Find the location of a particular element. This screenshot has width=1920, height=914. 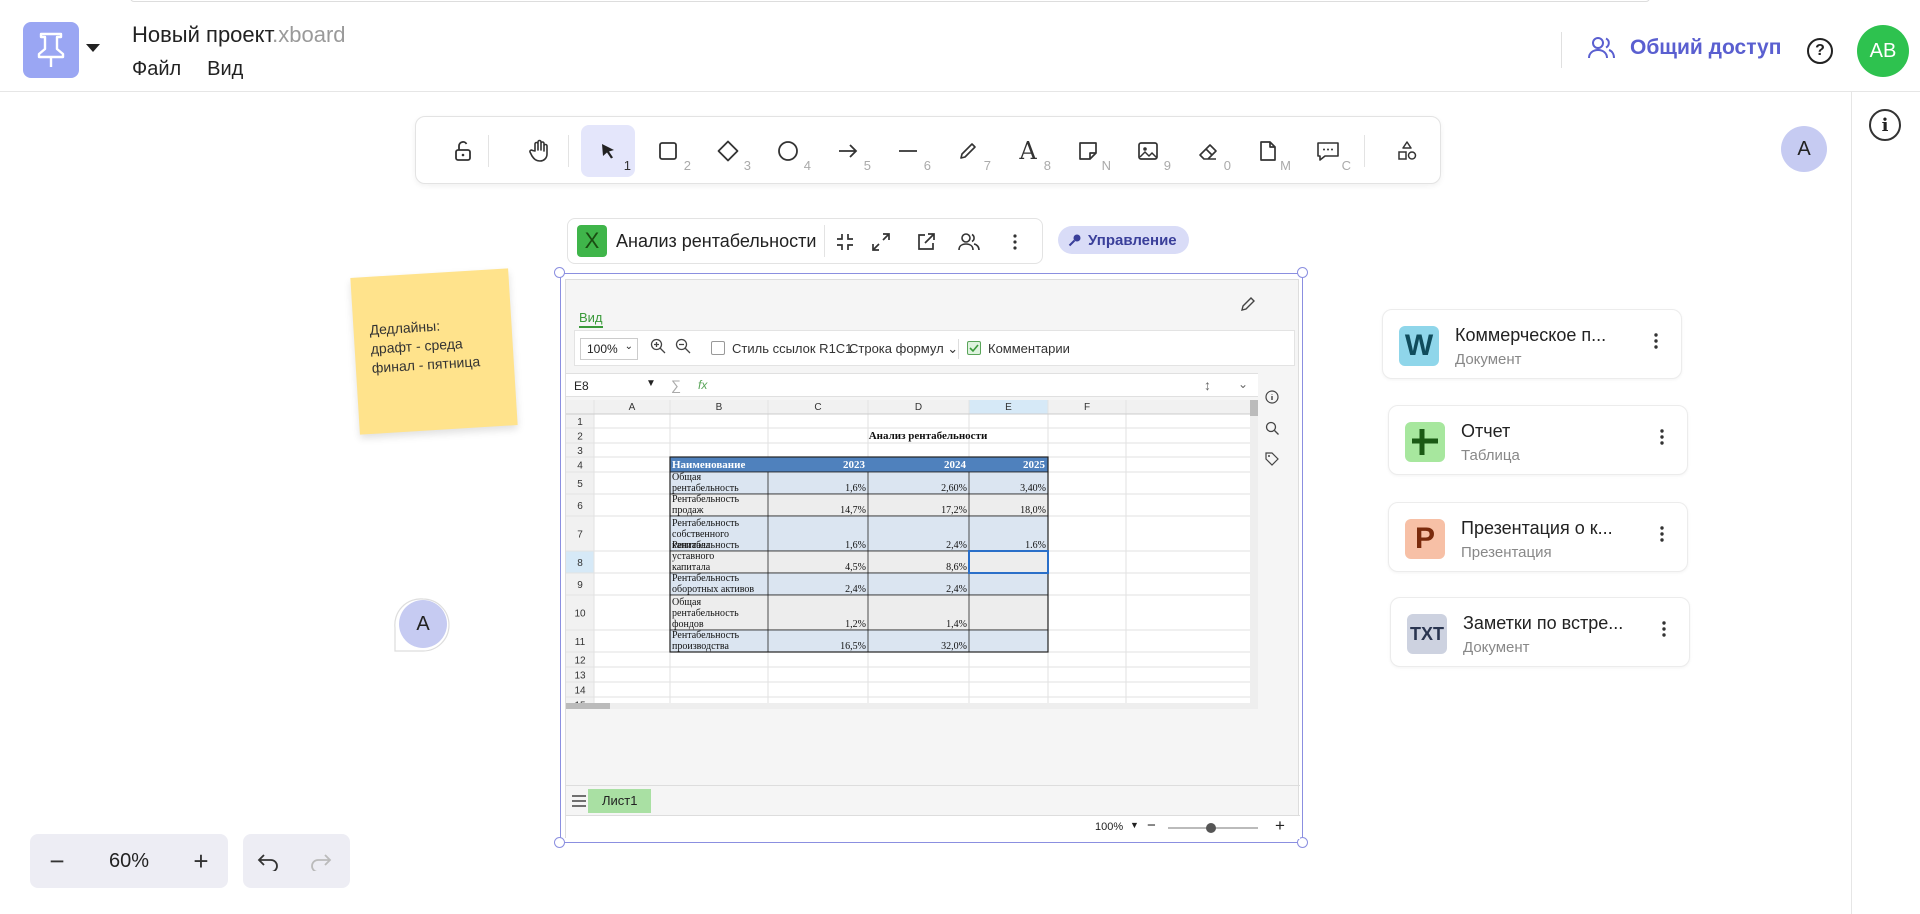

resize-handle-top-left is located at coordinates (559, 272).